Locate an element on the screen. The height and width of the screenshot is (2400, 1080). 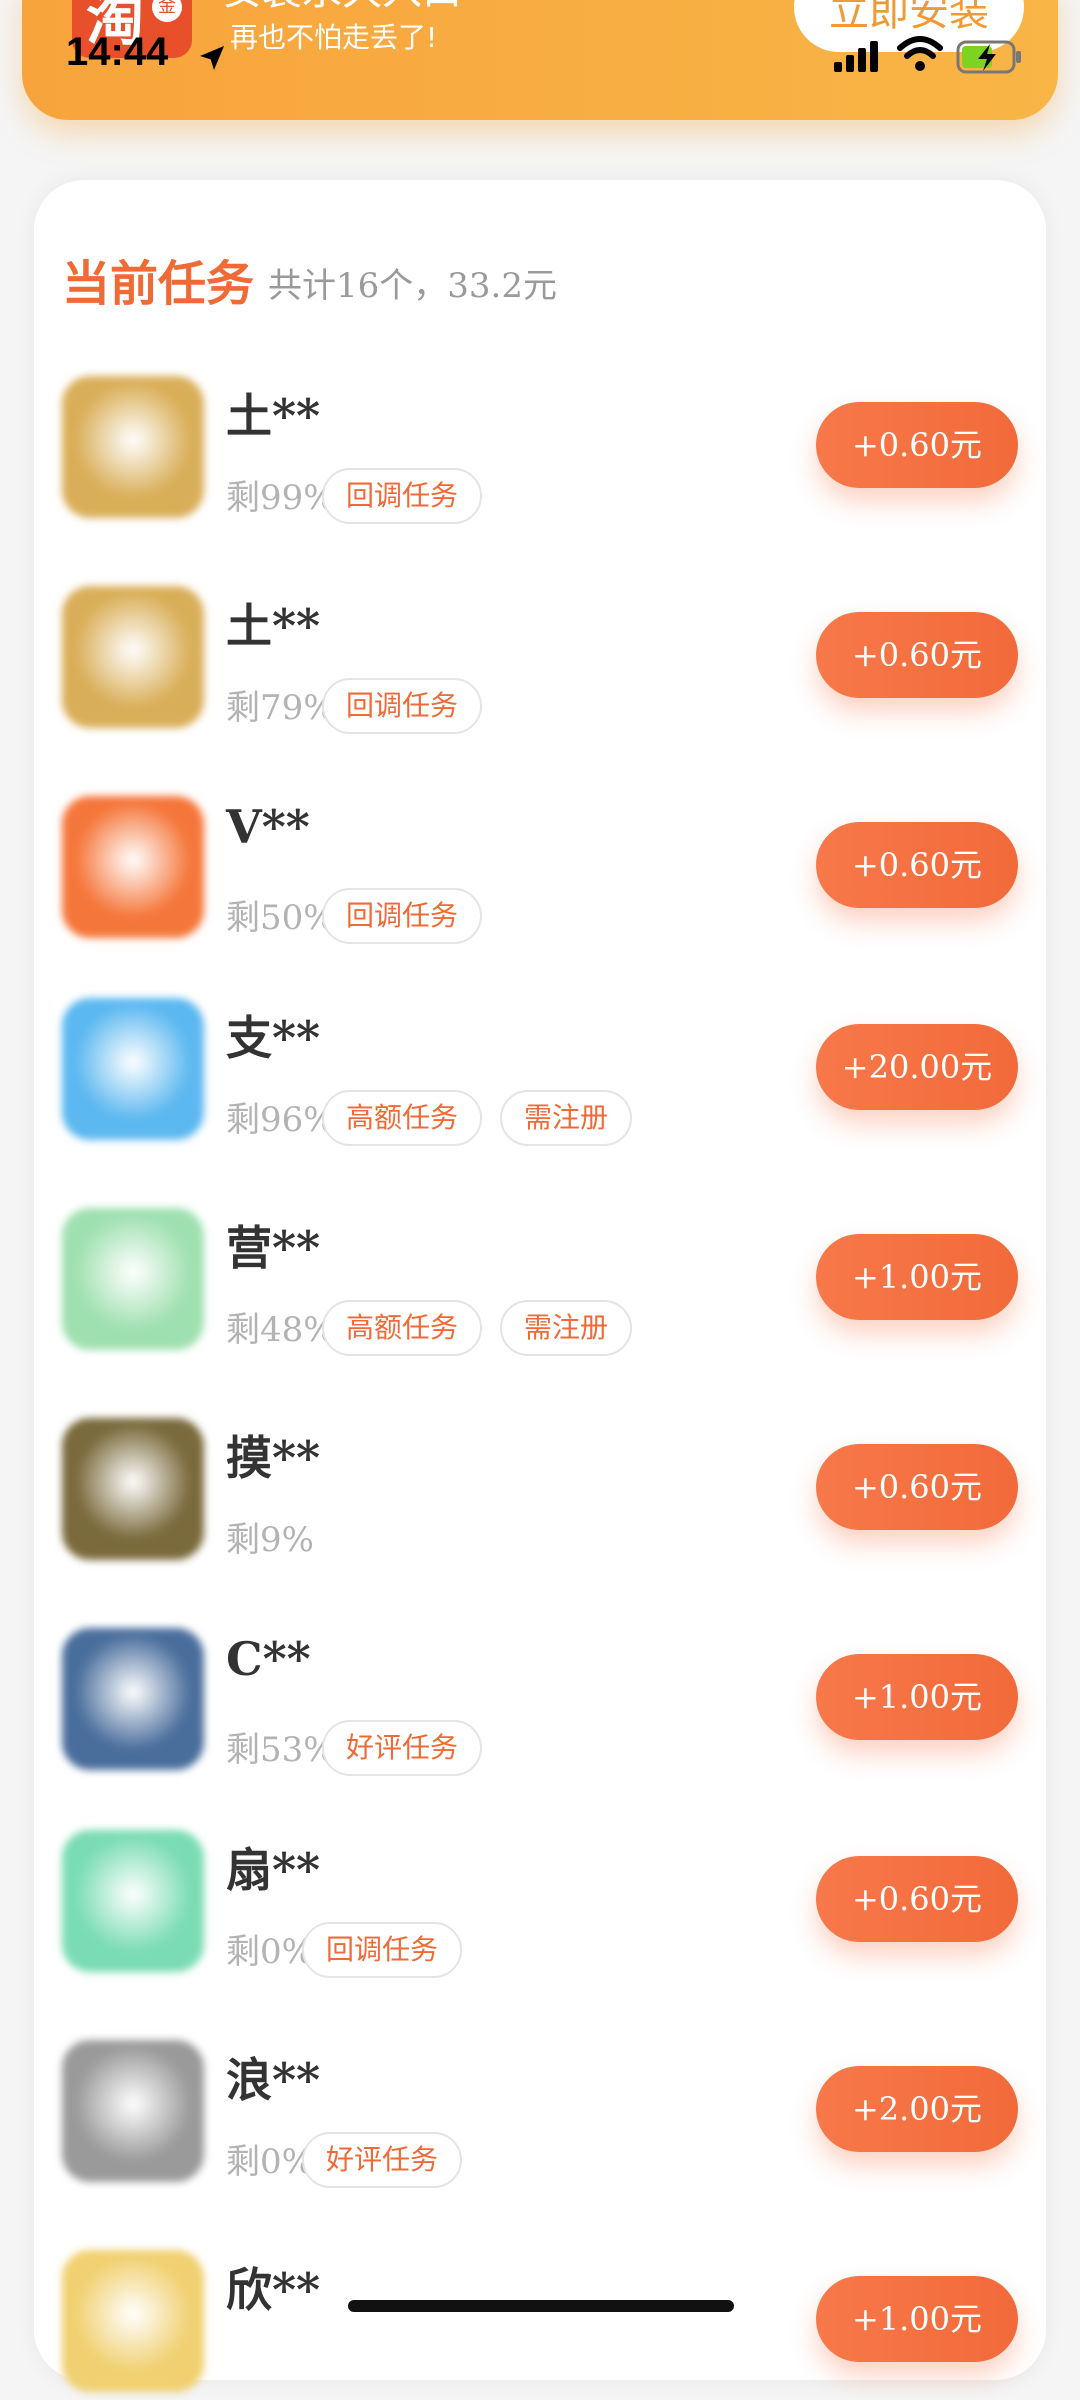
task-row: 土** 剩79% 回调任务 +0.60元 is located at coordinates (542, 661).